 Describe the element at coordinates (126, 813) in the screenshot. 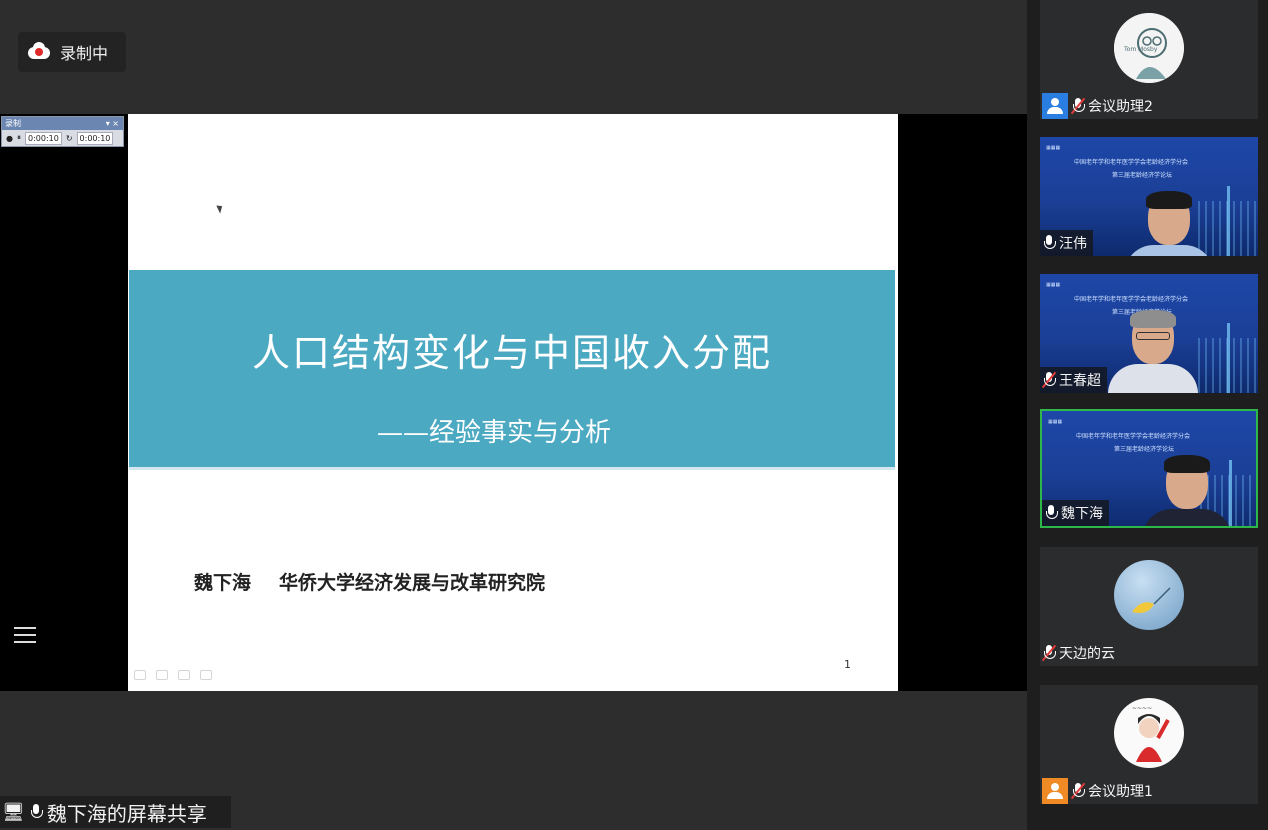

I see `screen-share-text: 魏下海的屏幕共享` at that location.